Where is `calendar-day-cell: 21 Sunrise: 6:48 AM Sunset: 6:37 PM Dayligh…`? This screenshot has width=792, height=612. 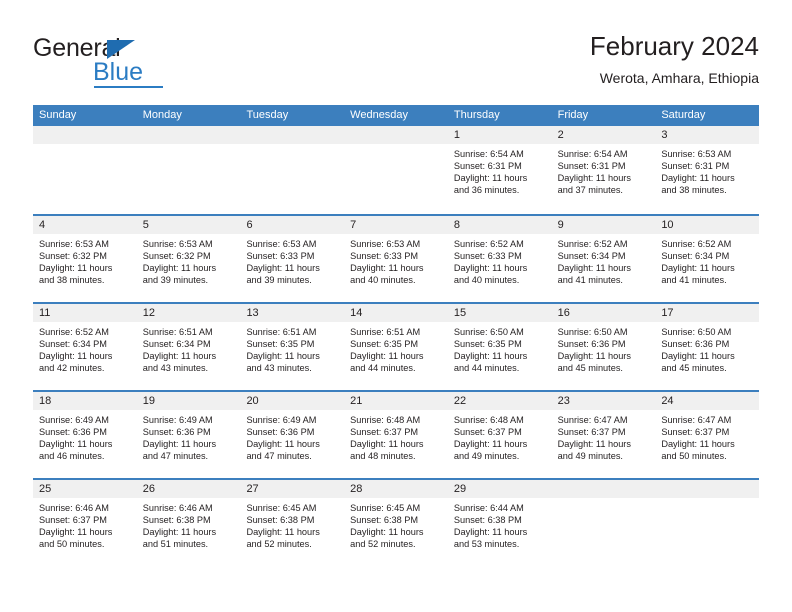 calendar-day-cell: 21 Sunrise: 6:48 AM Sunset: 6:37 PM Dayligh… is located at coordinates (396, 435).